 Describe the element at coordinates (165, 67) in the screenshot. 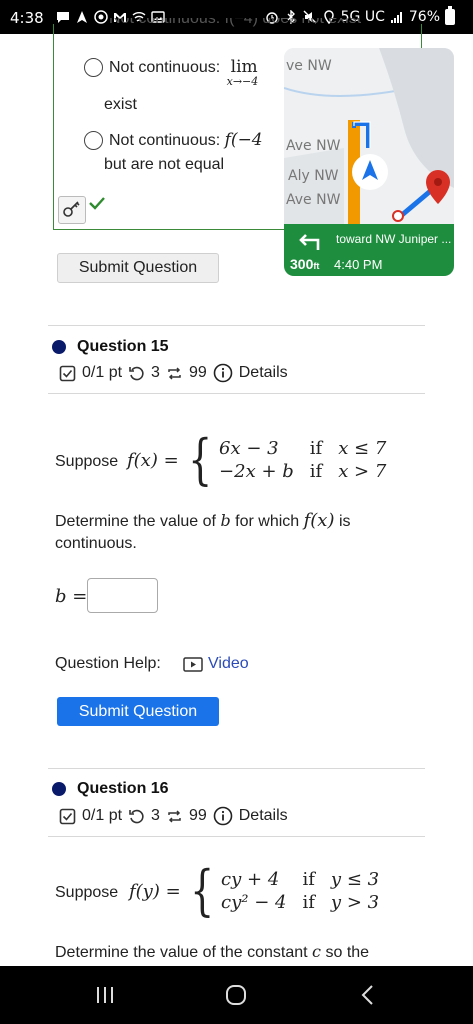

I see `option1-prefix: Not continuous:` at that location.